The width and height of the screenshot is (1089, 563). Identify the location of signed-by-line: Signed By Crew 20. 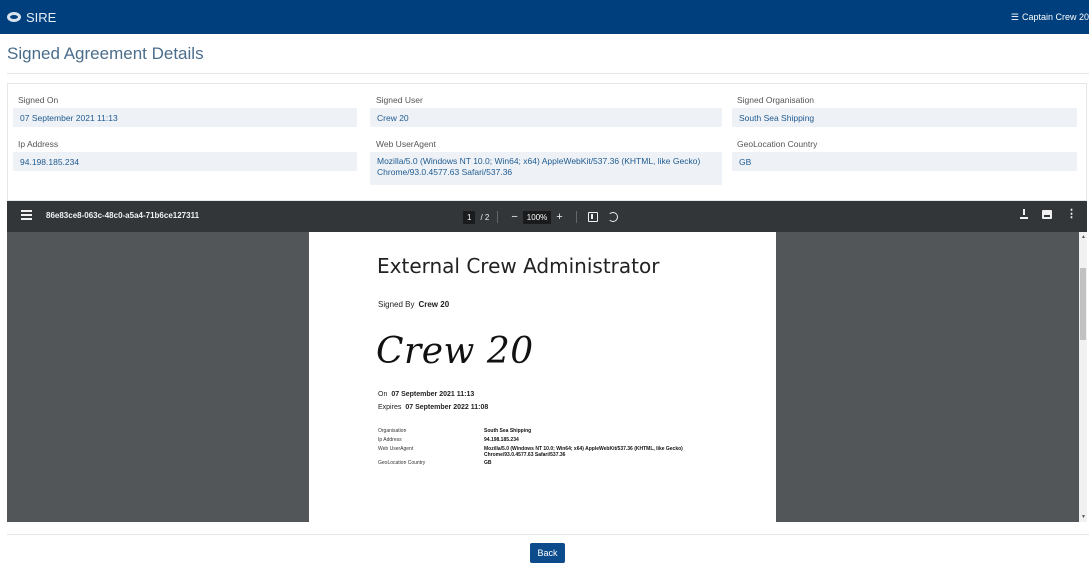
(413, 304).